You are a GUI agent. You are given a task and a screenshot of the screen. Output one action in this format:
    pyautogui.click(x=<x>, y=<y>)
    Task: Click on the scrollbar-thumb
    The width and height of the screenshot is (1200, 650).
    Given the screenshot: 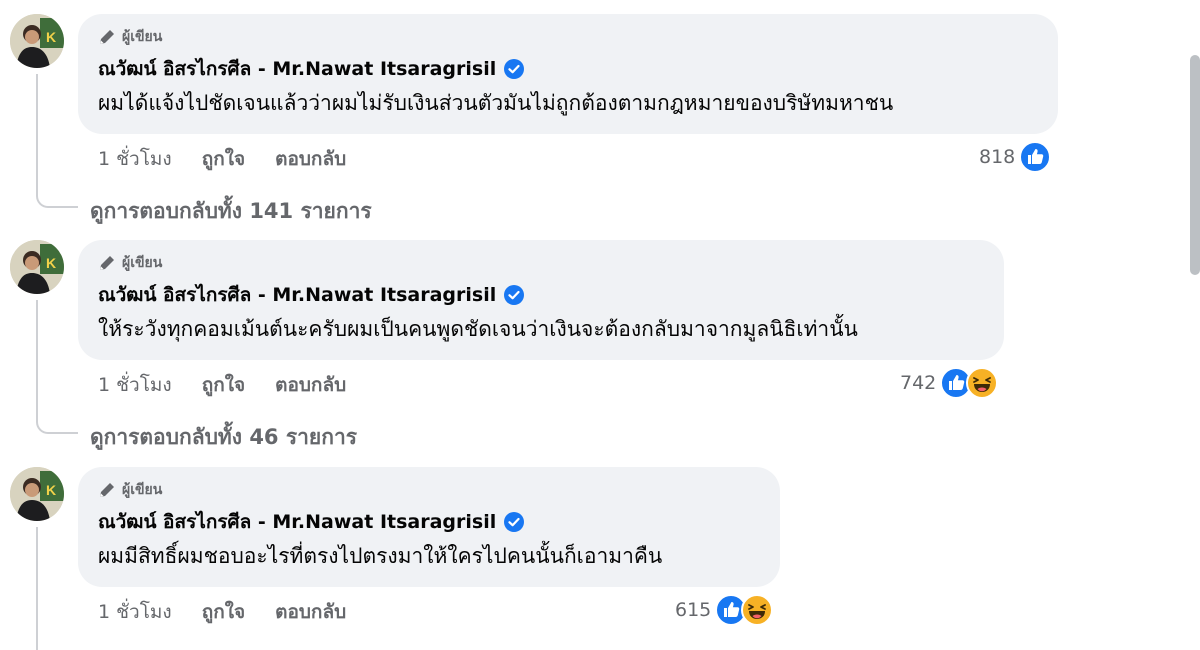 What is the action you would take?
    pyautogui.click(x=1195, y=165)
    